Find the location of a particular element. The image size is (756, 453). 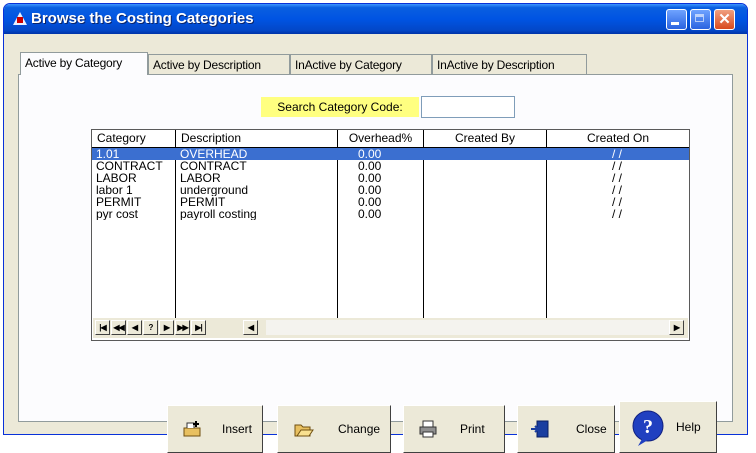

table-row: labor 1 underground 0.00 / / is located at coordinates (390, 190).